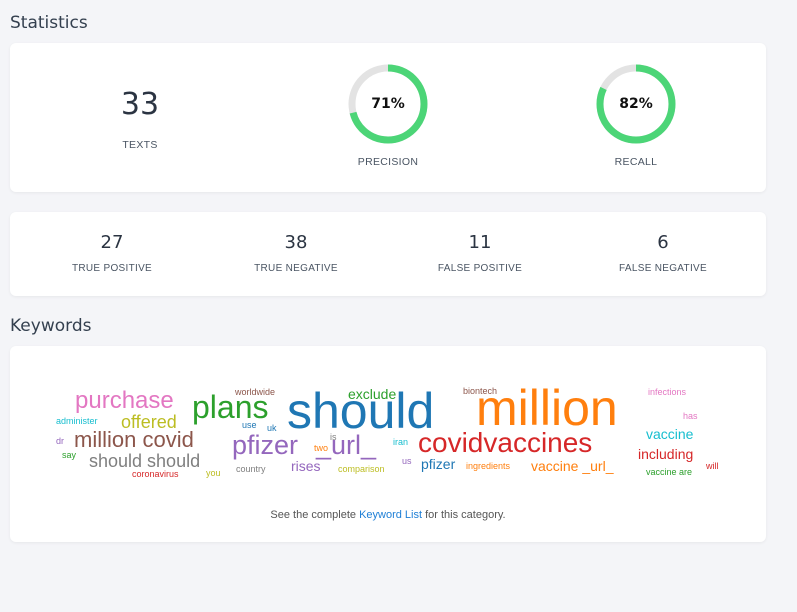  Describe the element at coordinates (663, 268) in the screenshot. I see `false-negative-label: FALSE NEGATIVE` at that location.